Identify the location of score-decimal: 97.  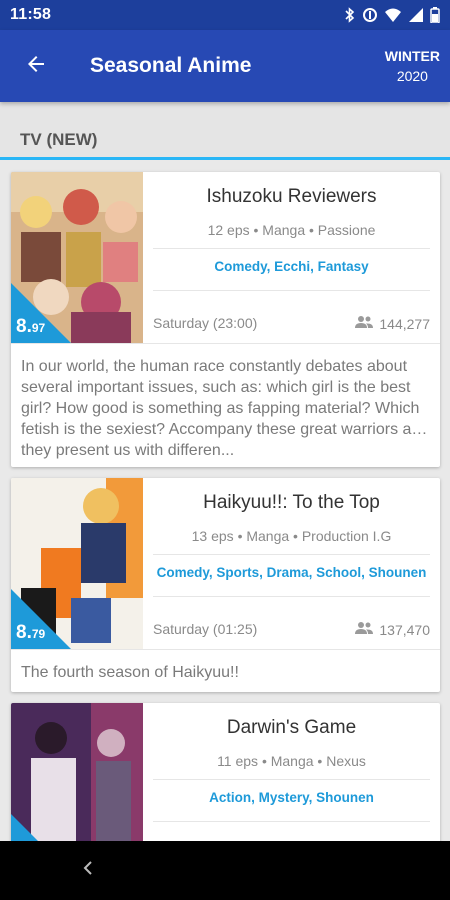
(38, 328).